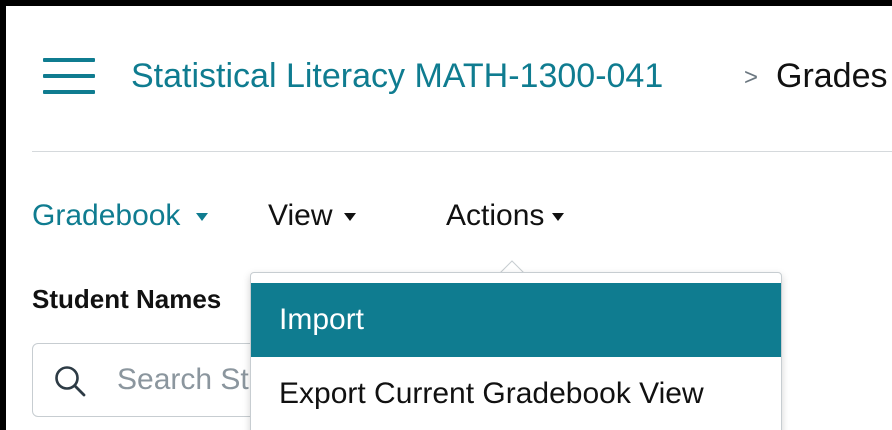 The image size is (892, 430). What do you see at coordinates (495, 215) in the screenshot?
I see `actions-menu-label: Actions` at bounding box center [495, 215].